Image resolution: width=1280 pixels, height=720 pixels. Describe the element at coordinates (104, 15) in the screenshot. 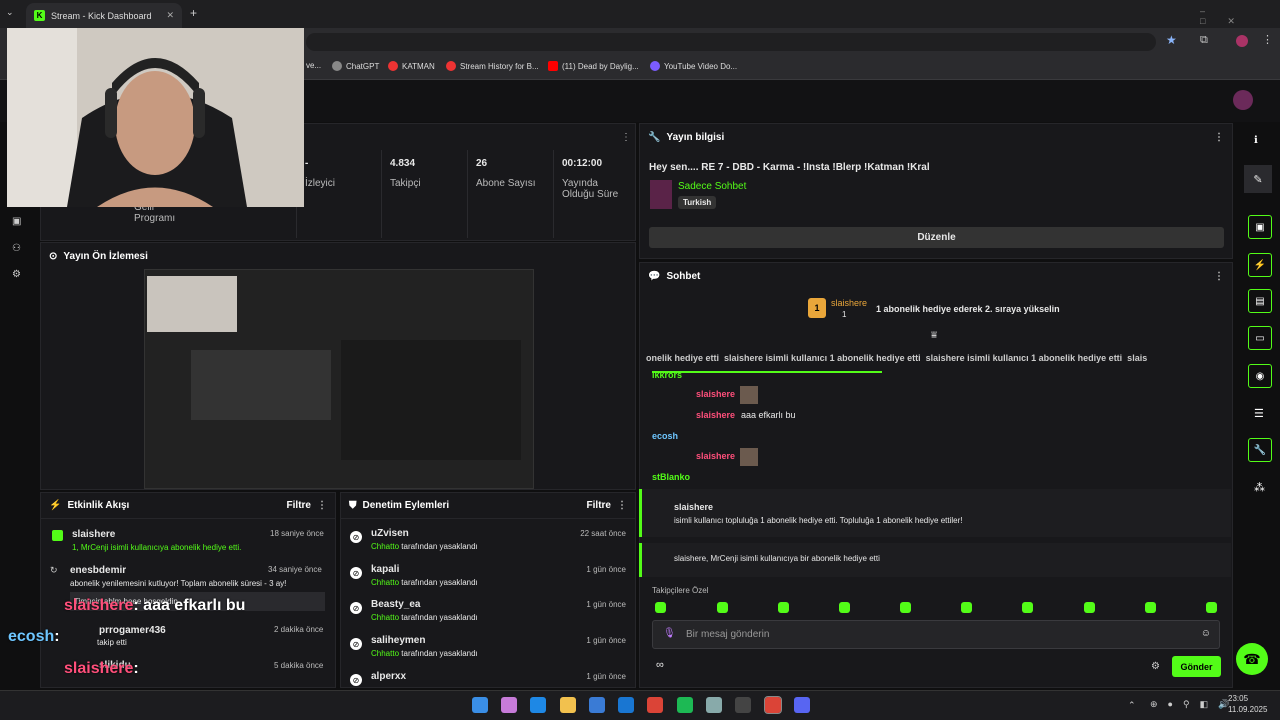

I see `browser-tab: K Stream - Kick Dashboard ✕` at that location.